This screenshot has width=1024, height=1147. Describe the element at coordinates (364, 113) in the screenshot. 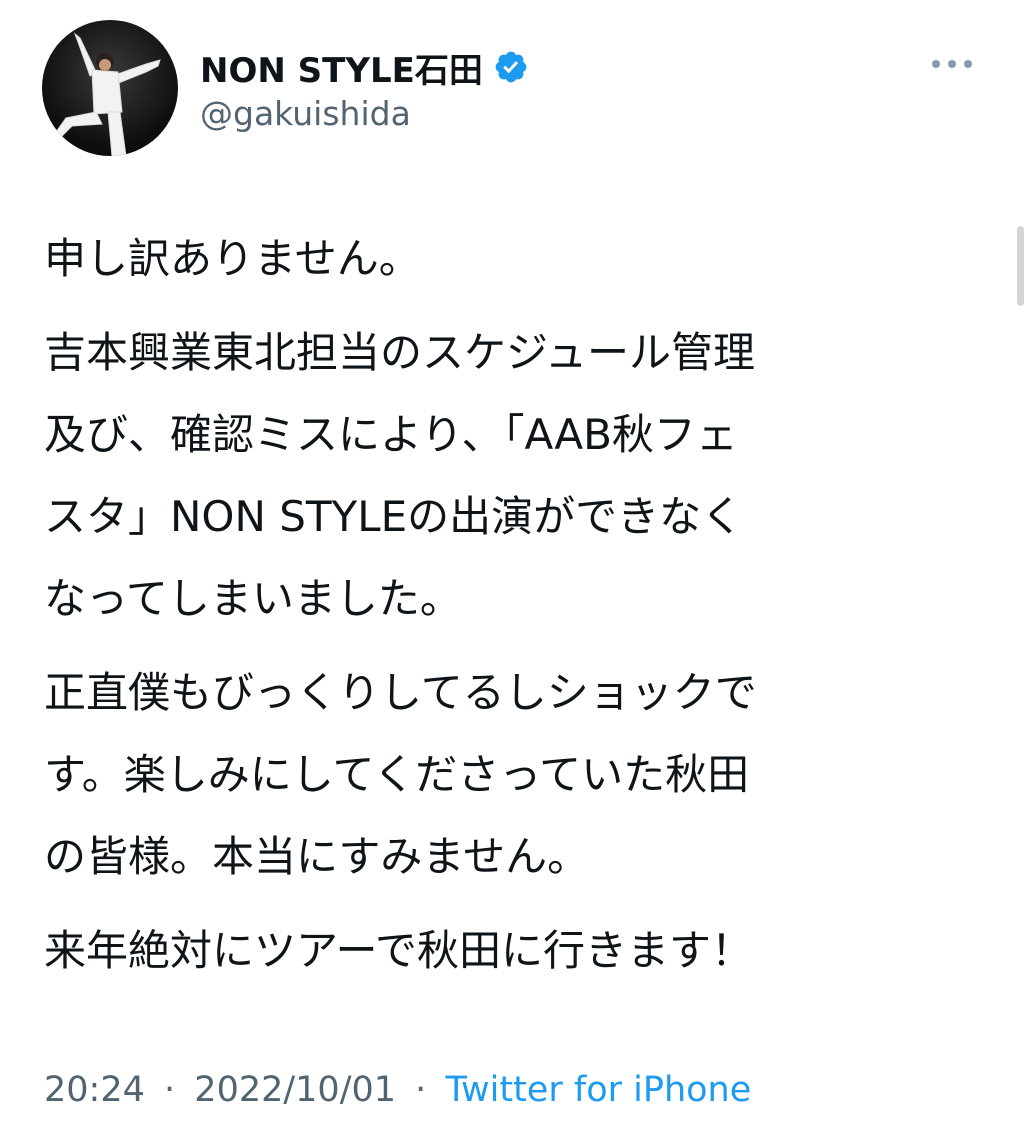

I see `handle: @gakuishida` at that location.